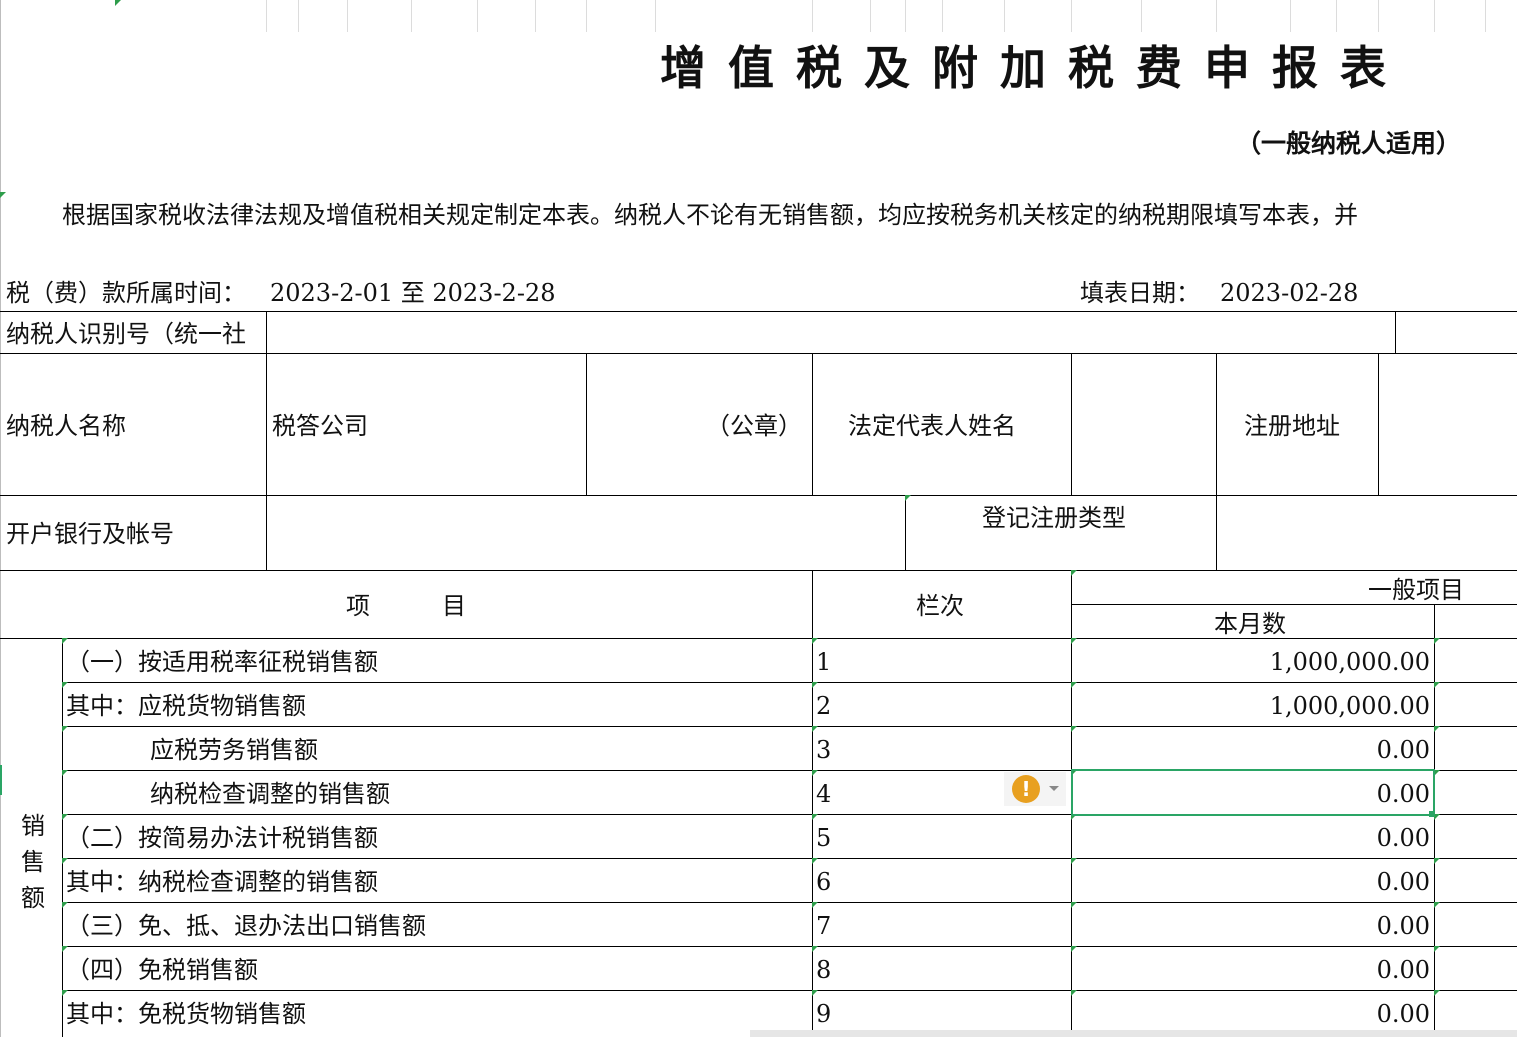 This screenshot has height=1037, width=1517. What do you see at coordinates (234, 750) in the screenshot?
I see `row-label: 应税劳务销售额` at bounding box center [234, 750].